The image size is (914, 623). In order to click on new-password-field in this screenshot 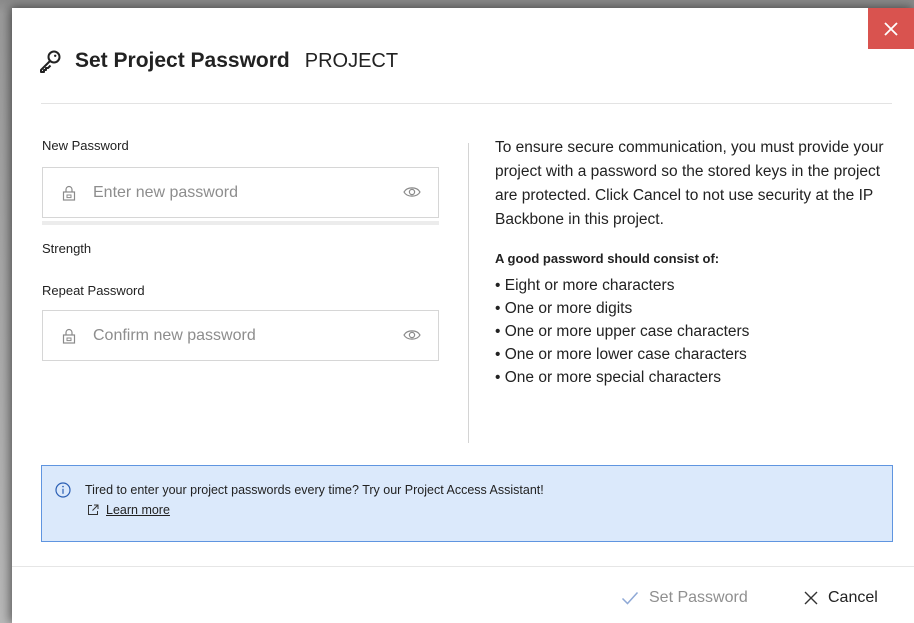, I will do `click(240, 192)`.